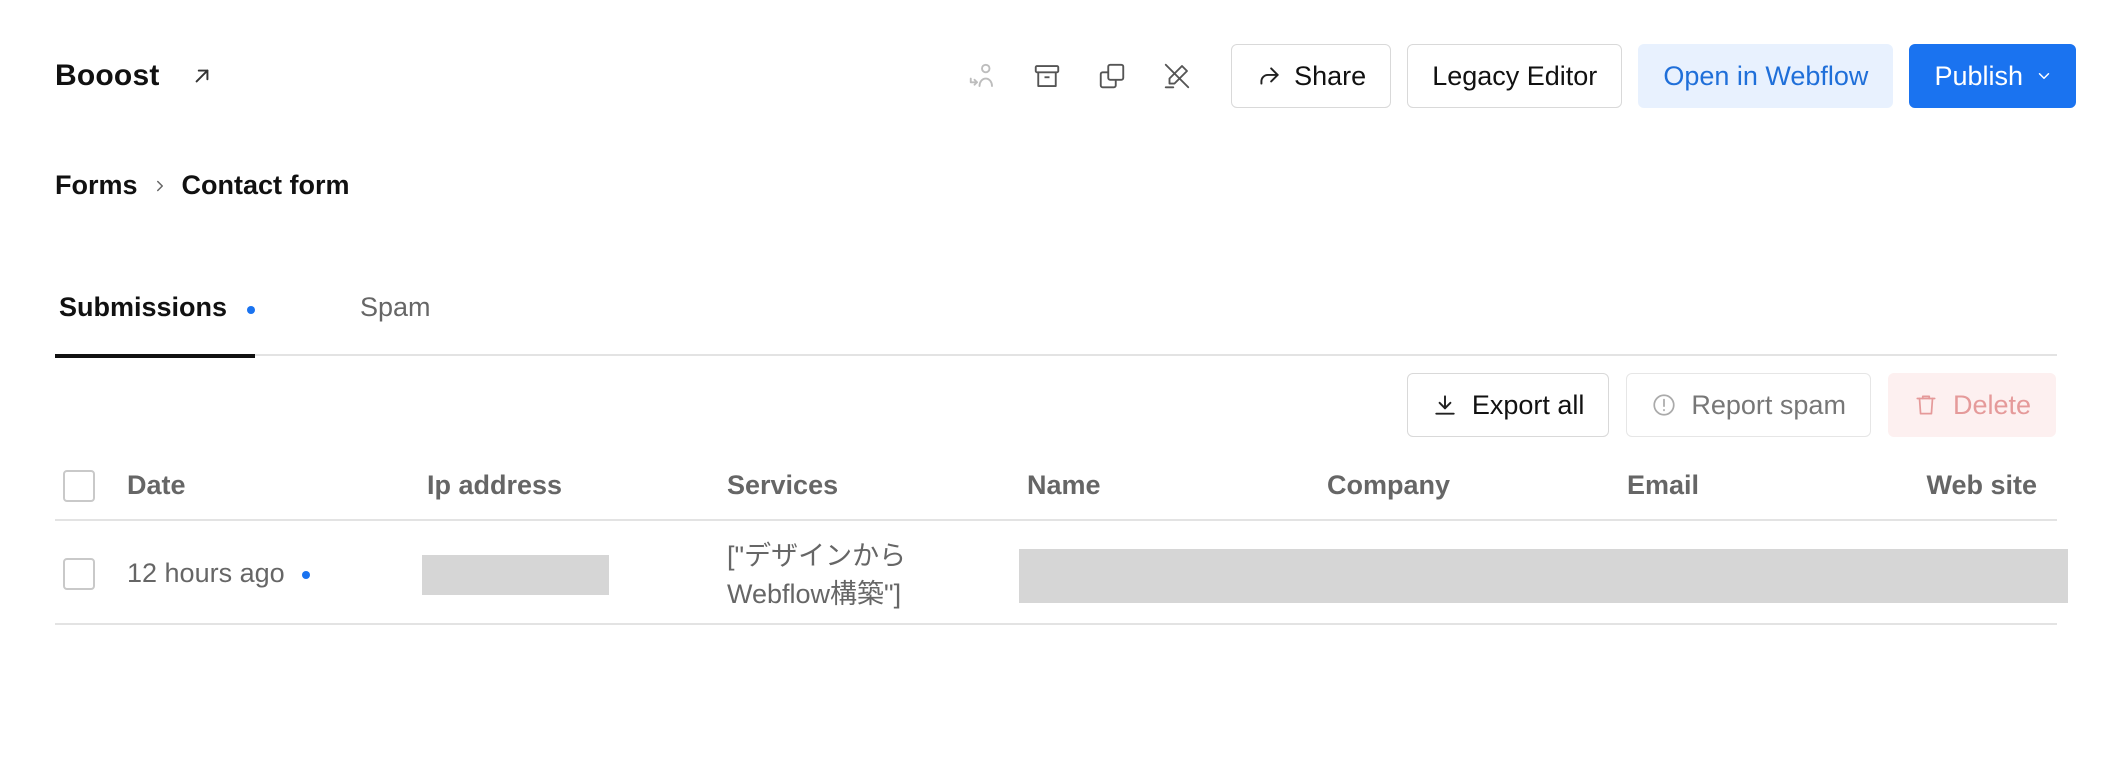  What do you see at coordinates (1388, 485) in the screenshot?
I see `column-header-company: Company` at bounding box center [1388, 485].